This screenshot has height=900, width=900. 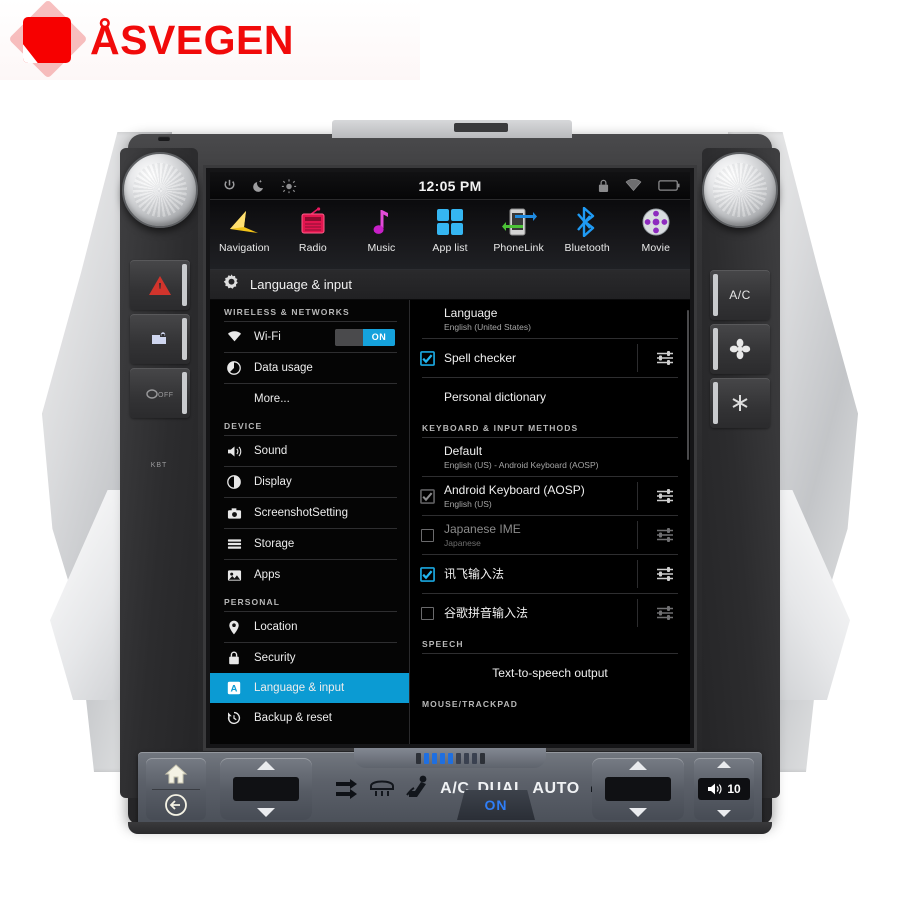 I want to click on left-knob, so click(x=160, y=190).